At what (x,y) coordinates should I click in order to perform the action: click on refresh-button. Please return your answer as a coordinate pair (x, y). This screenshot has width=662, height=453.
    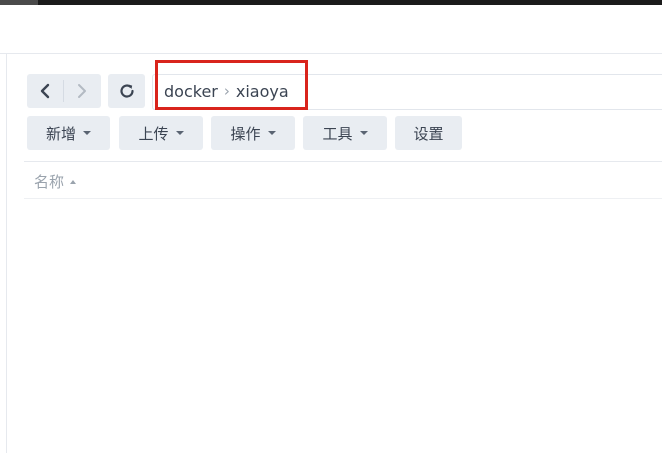
    Looking at the image, I should click on (126, 91).